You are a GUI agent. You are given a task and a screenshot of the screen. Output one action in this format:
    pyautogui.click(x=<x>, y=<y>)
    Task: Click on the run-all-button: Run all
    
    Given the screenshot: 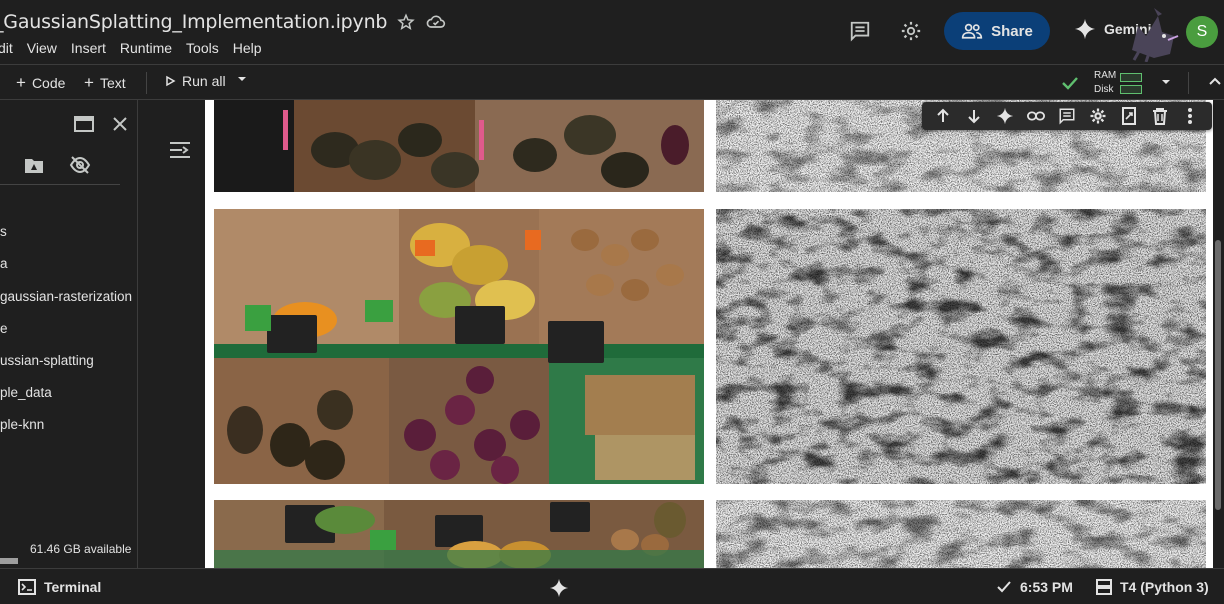 What is the action you would take?
    pyautogui.click(x=195, y=81)
    